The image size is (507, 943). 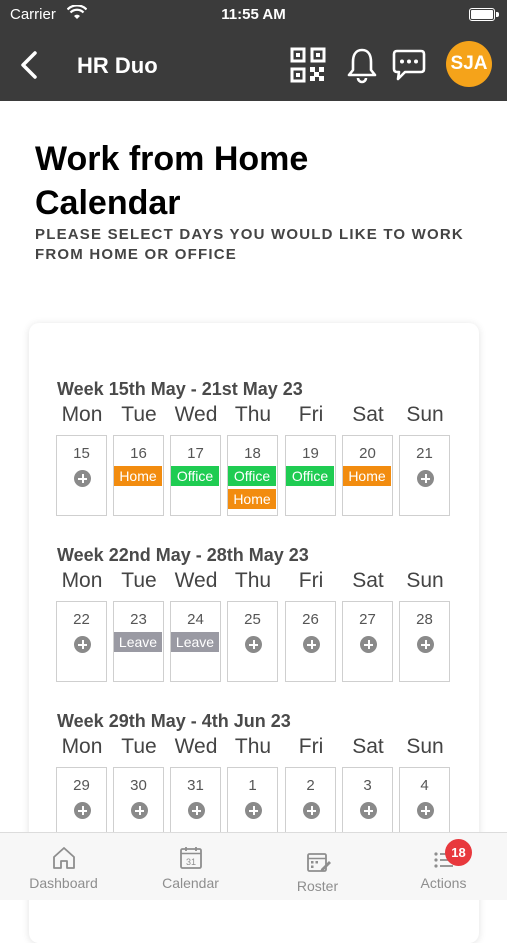 I want to click on tab-dashboard: Dashboard, so click(x=63, y=867).